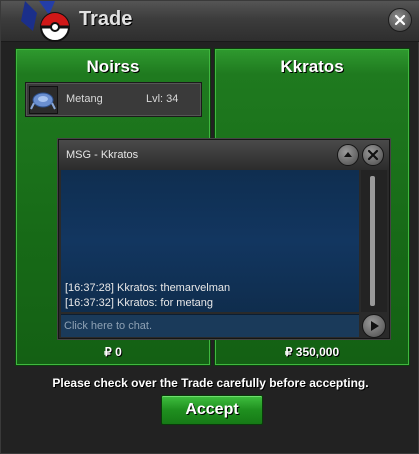 The height and width of the screenshot is (454, 419). What do you see at coordinates (113, 66) in the screenshot?
I see `player-name-left: Noirss` at bounding box center [113, 66].